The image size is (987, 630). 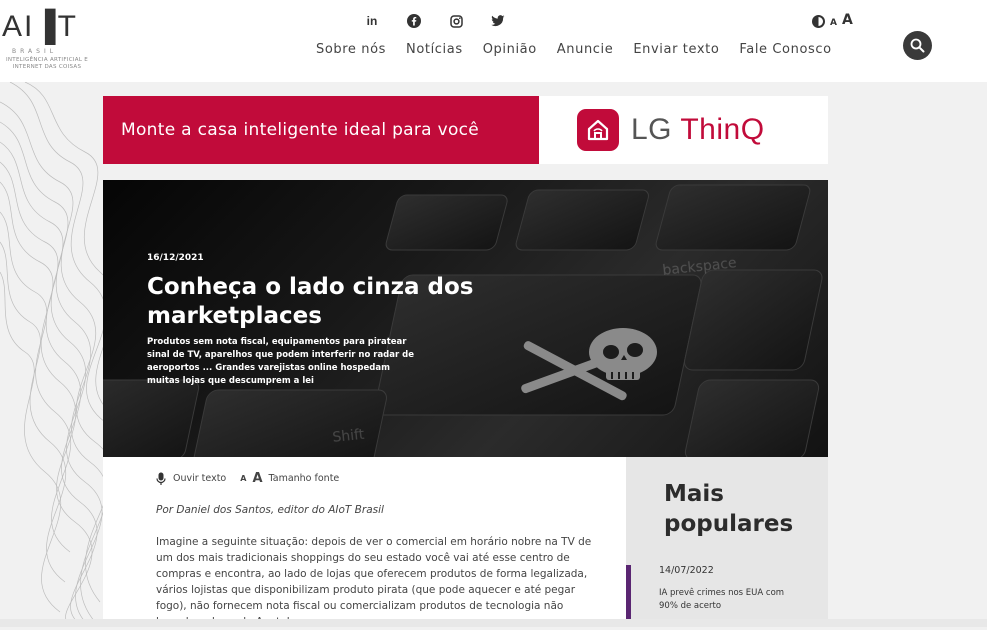 What do you see at coordinates (585, 49) in the screenshot?
I see `nav-item-anuncie: Anuncie` at bounding box center [585, 49].